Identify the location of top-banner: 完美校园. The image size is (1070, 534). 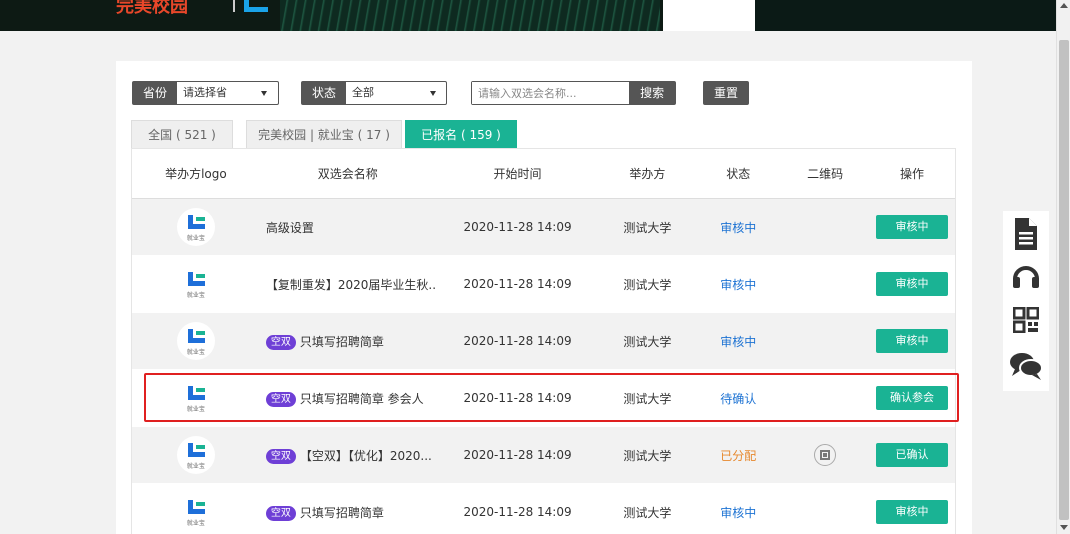
(528, 15).